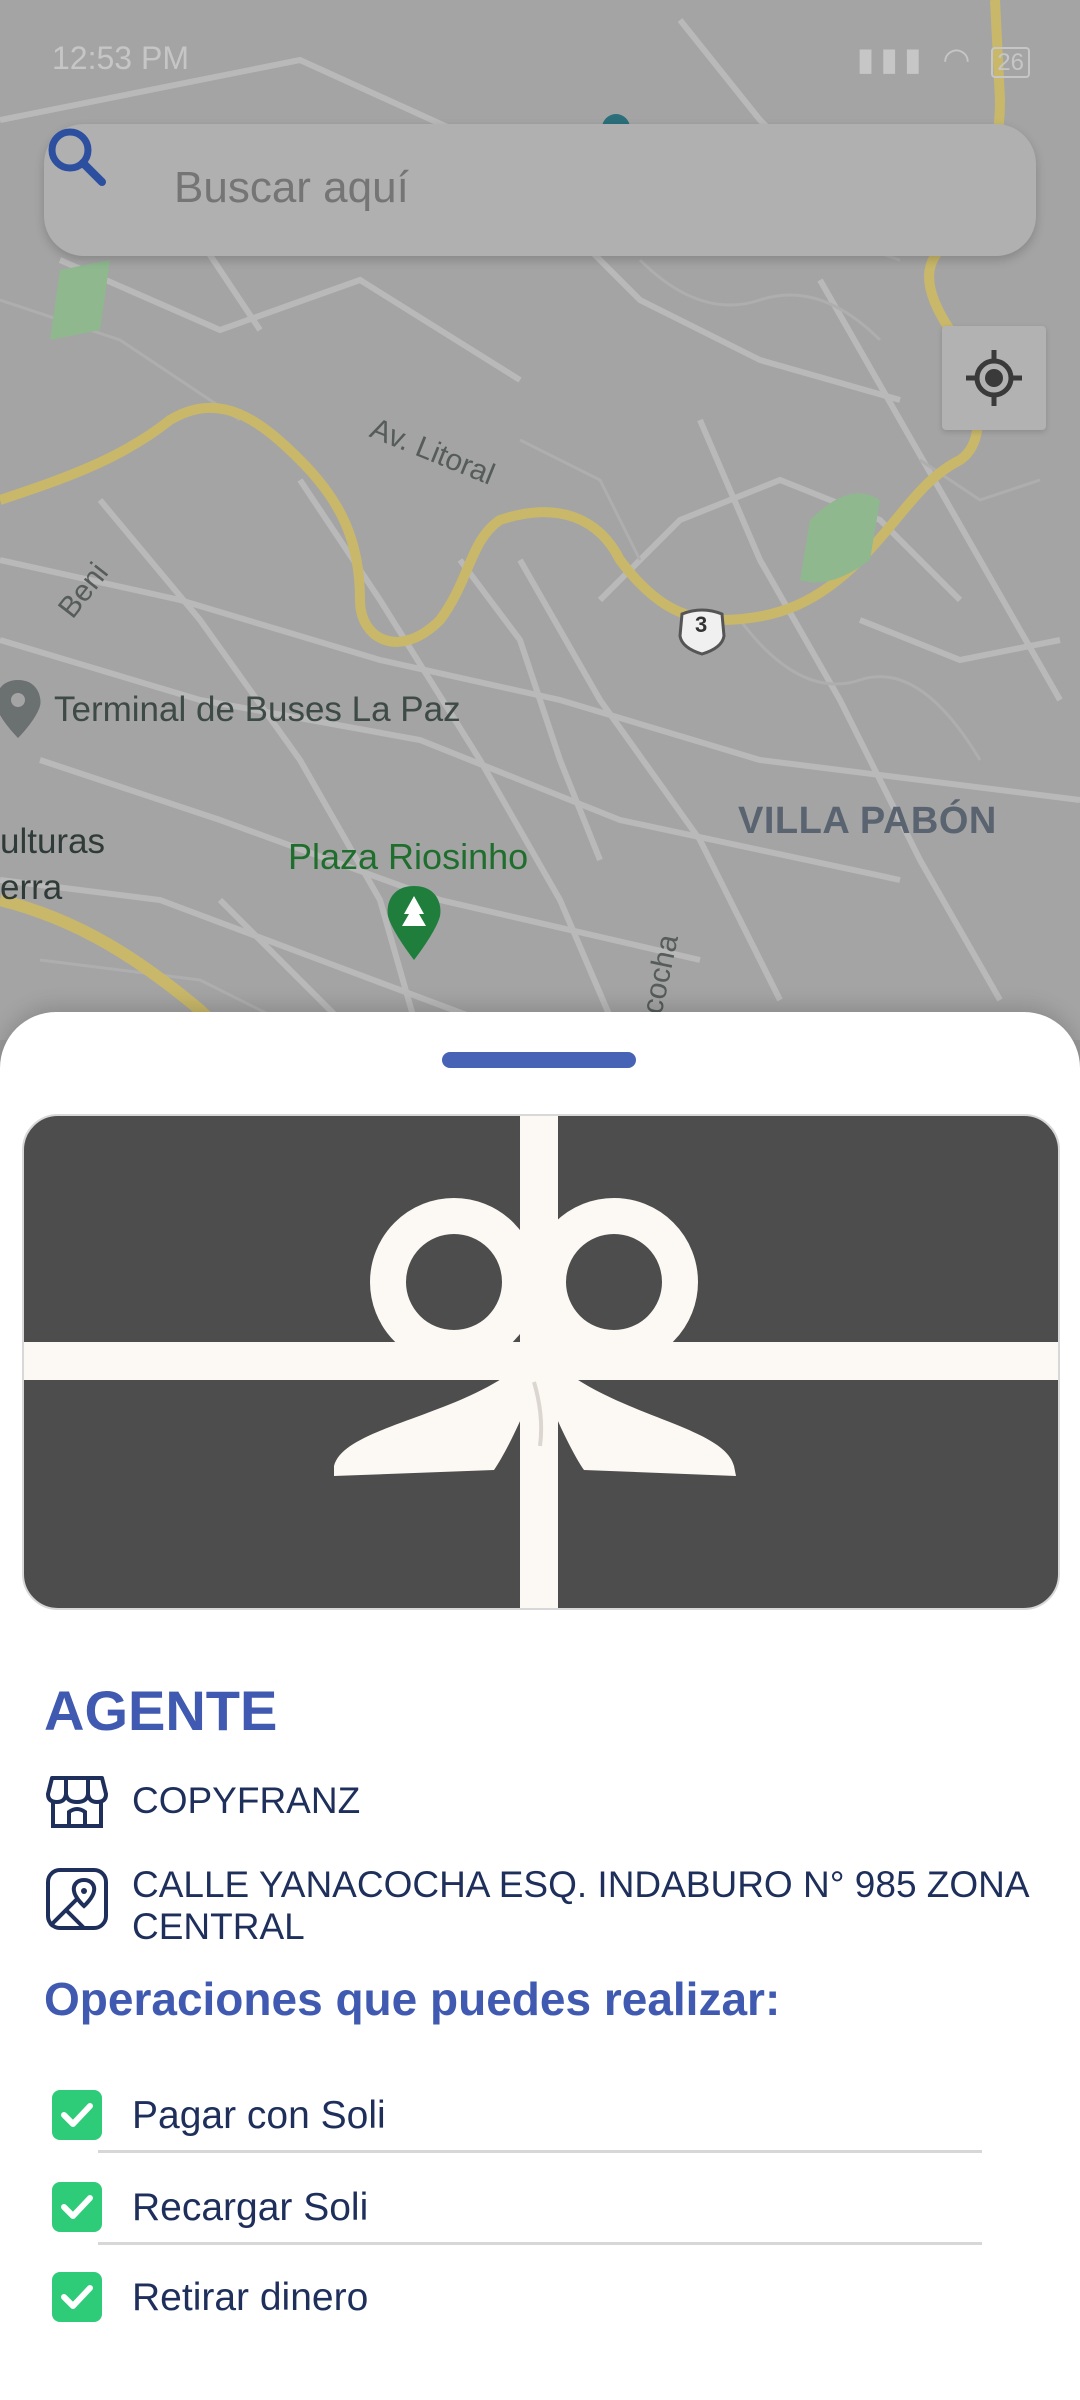  I want to click on operation-label: Pagar con Soli, so click(259, 2115).